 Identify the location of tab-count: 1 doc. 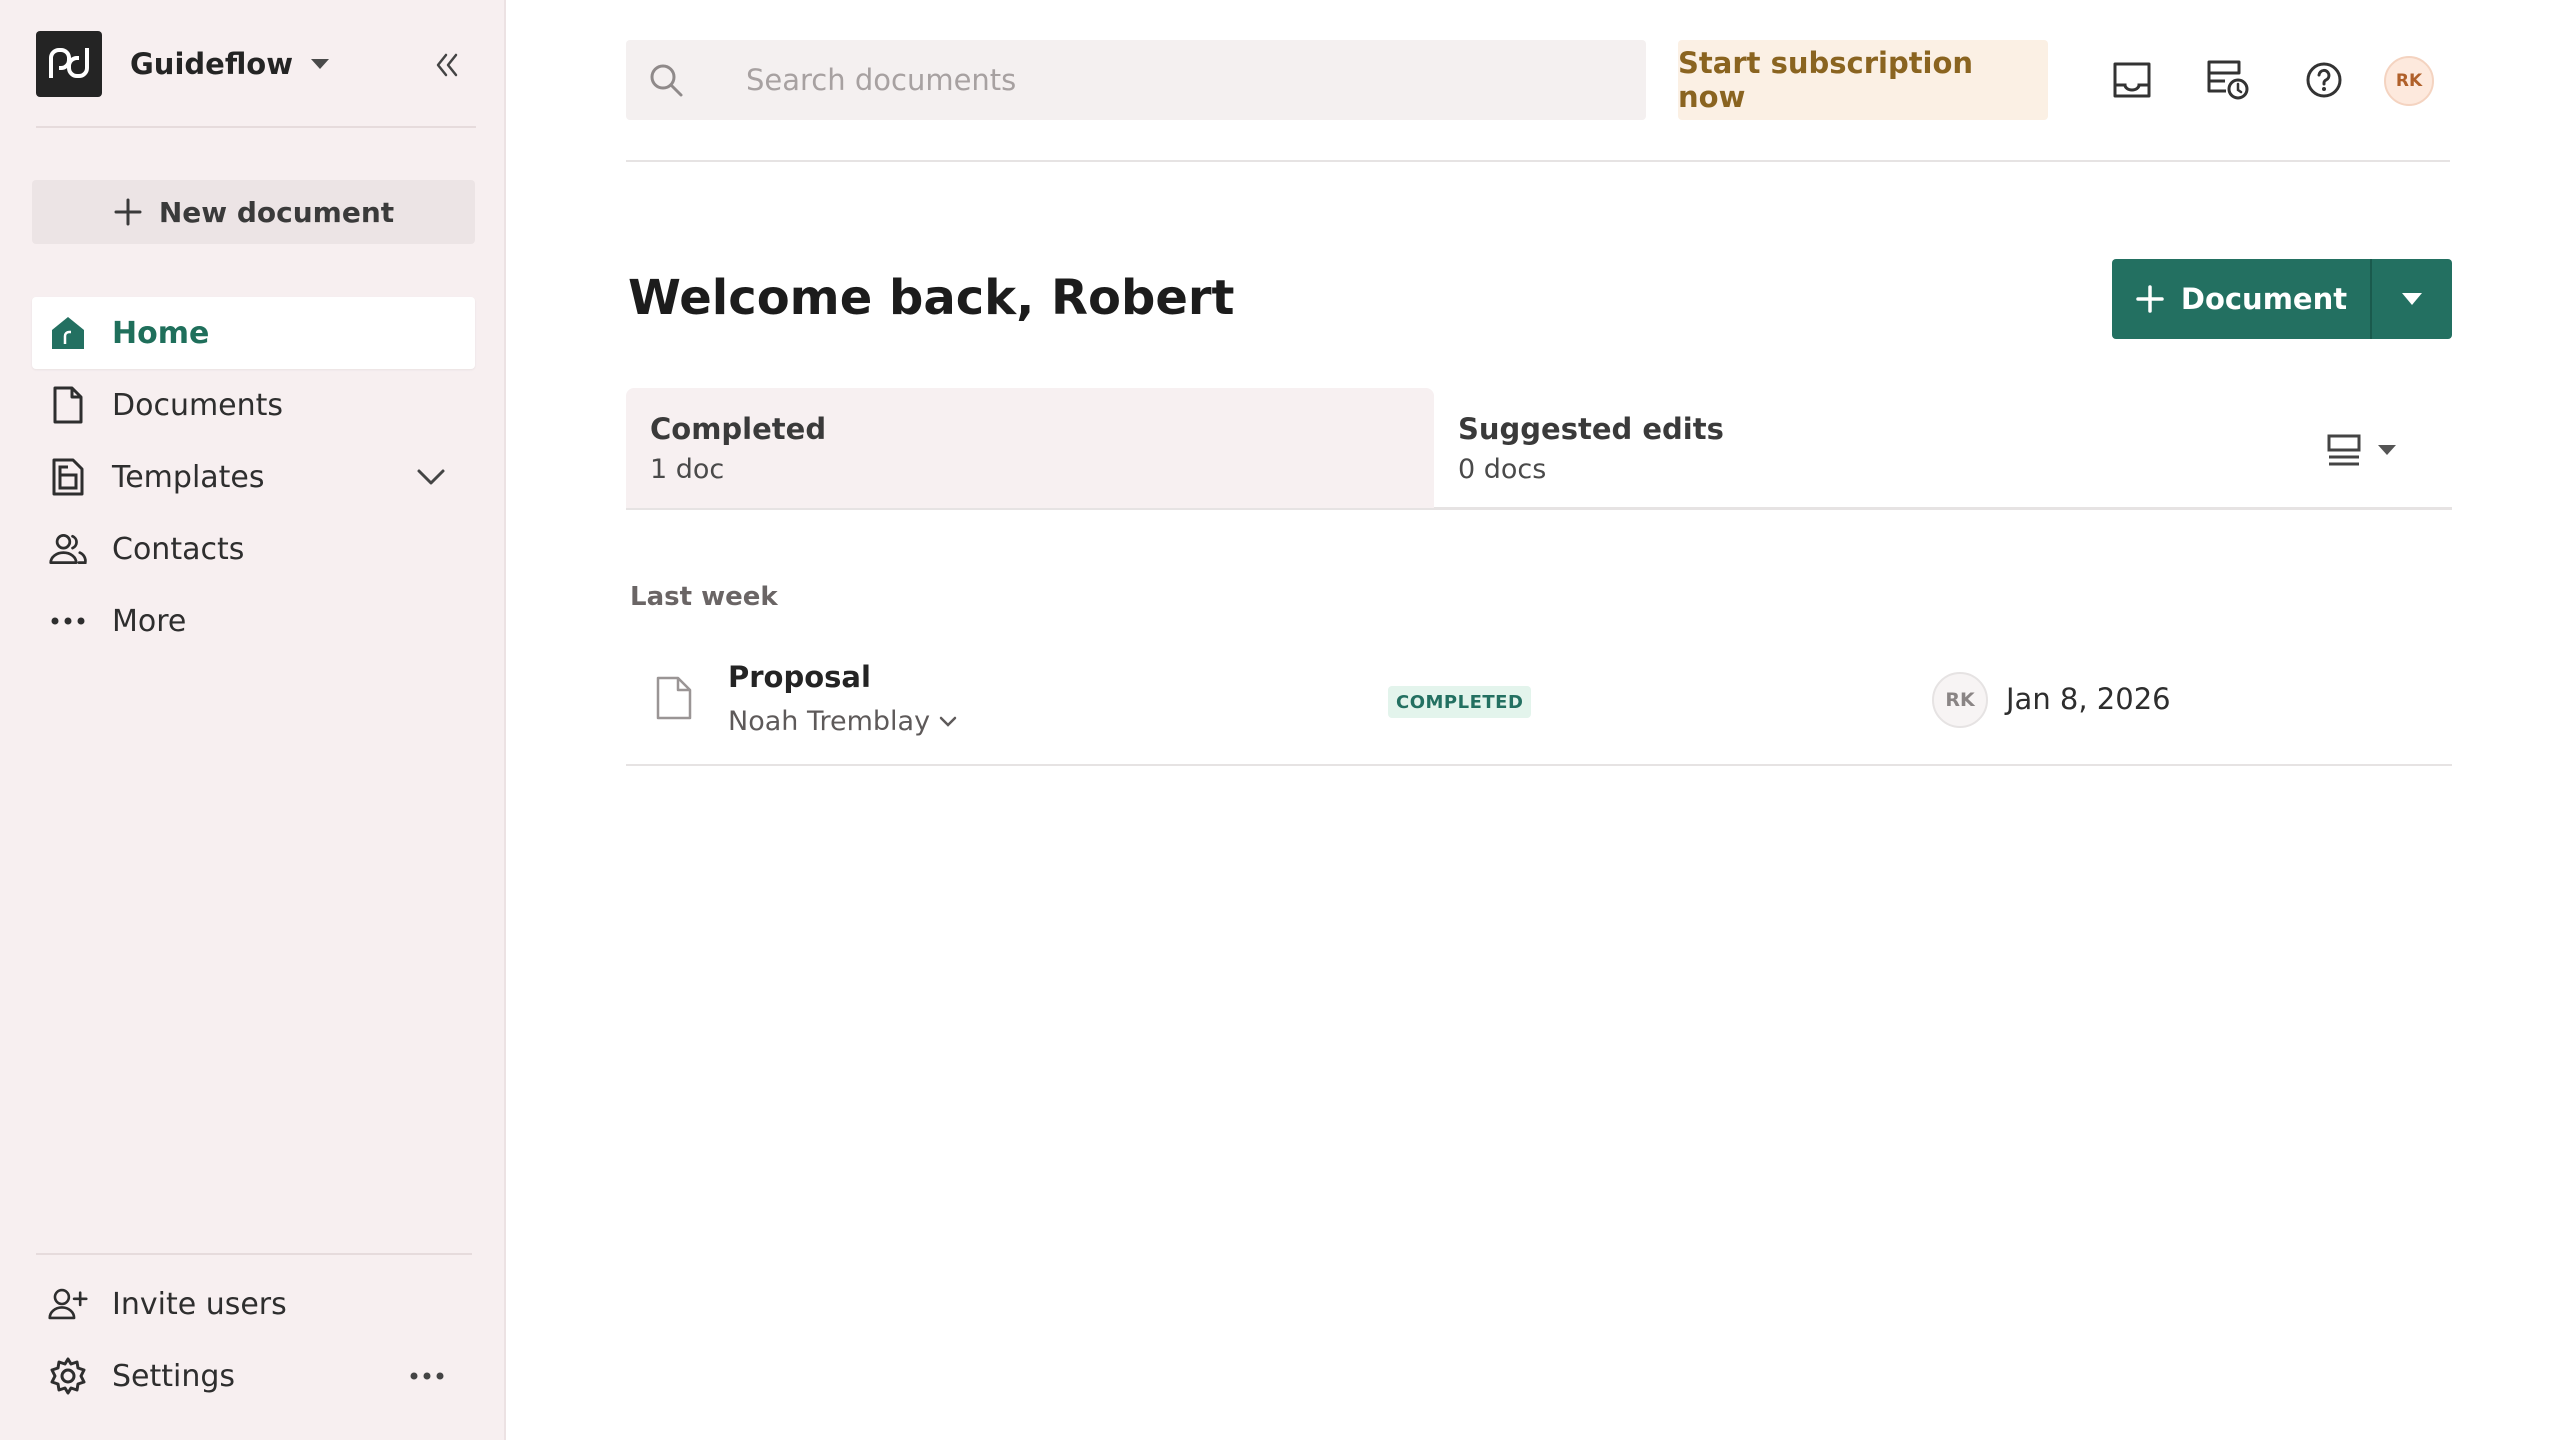
(687, 469).